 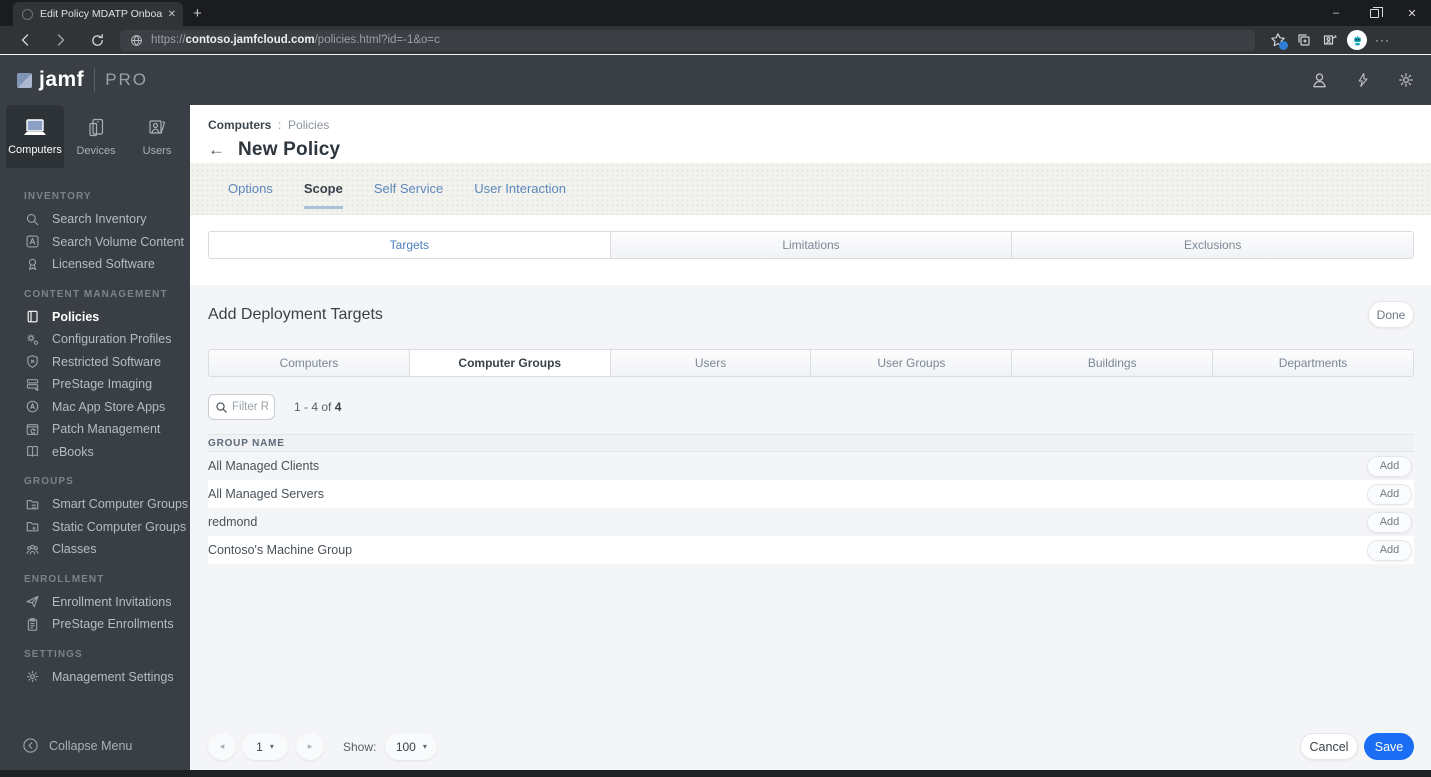 I want to click on back-icon, so click(x=25, y=40).